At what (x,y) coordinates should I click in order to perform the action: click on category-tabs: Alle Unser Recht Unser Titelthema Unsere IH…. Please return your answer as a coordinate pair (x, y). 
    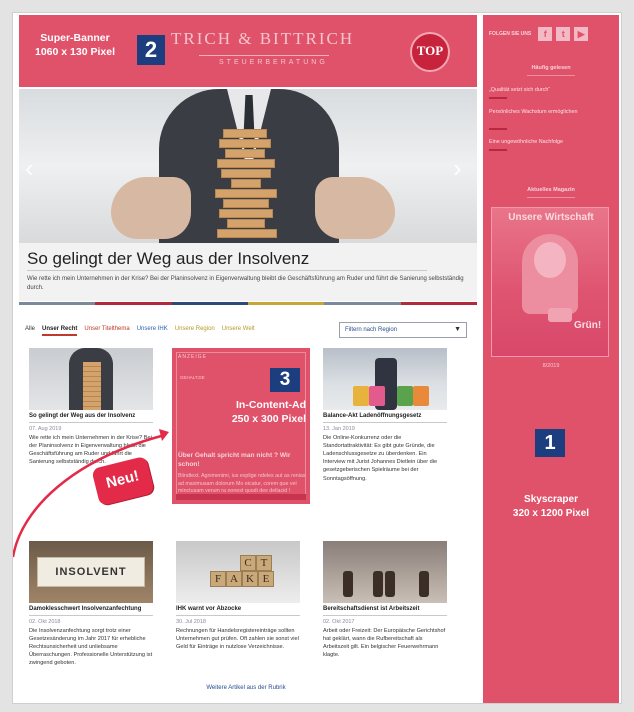
    Looking at the image, I should click on (140, 331).